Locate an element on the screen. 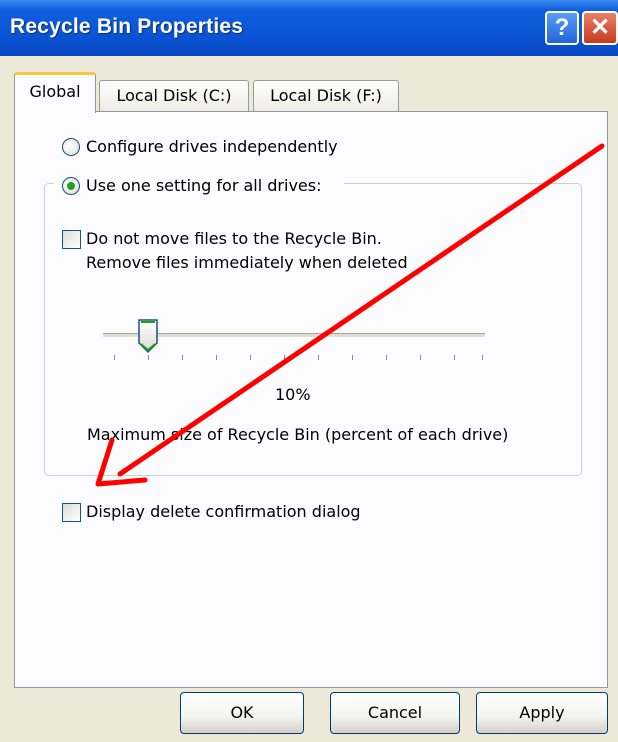 This screenshot has width=618, height=742. cancel-button: Cancel is located at coordinates (395, 713).